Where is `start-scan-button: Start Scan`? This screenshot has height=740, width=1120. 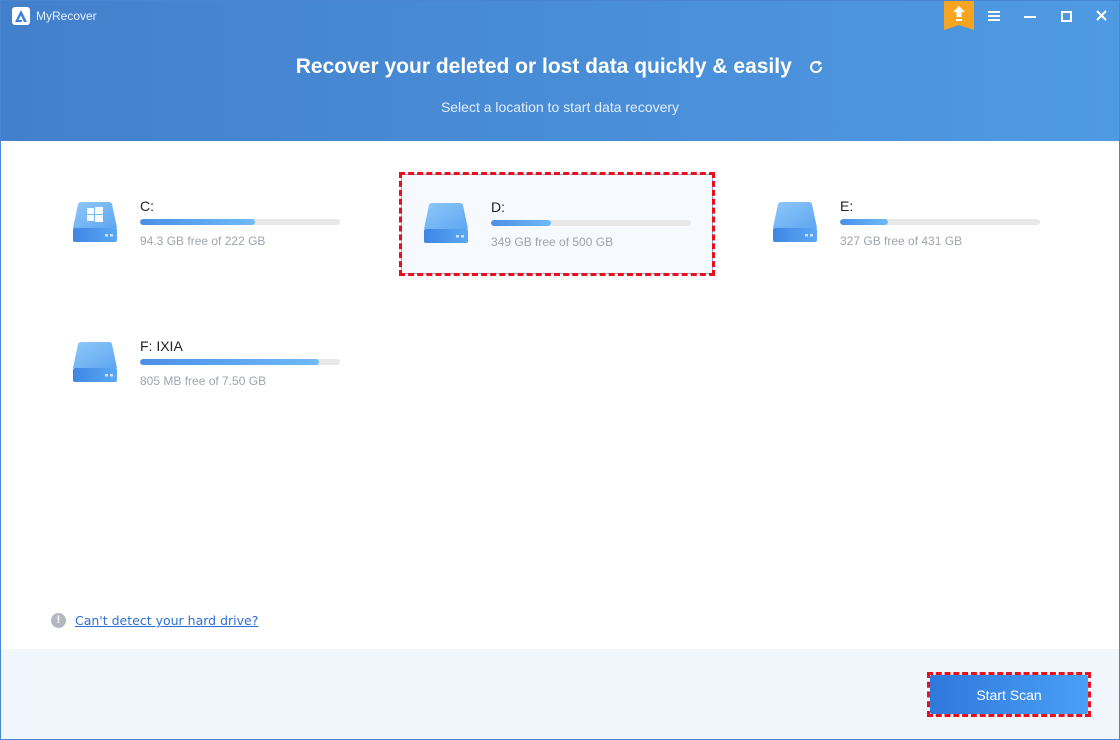 start-scan-button: Start Scan is located at coordinates (1009, 694).